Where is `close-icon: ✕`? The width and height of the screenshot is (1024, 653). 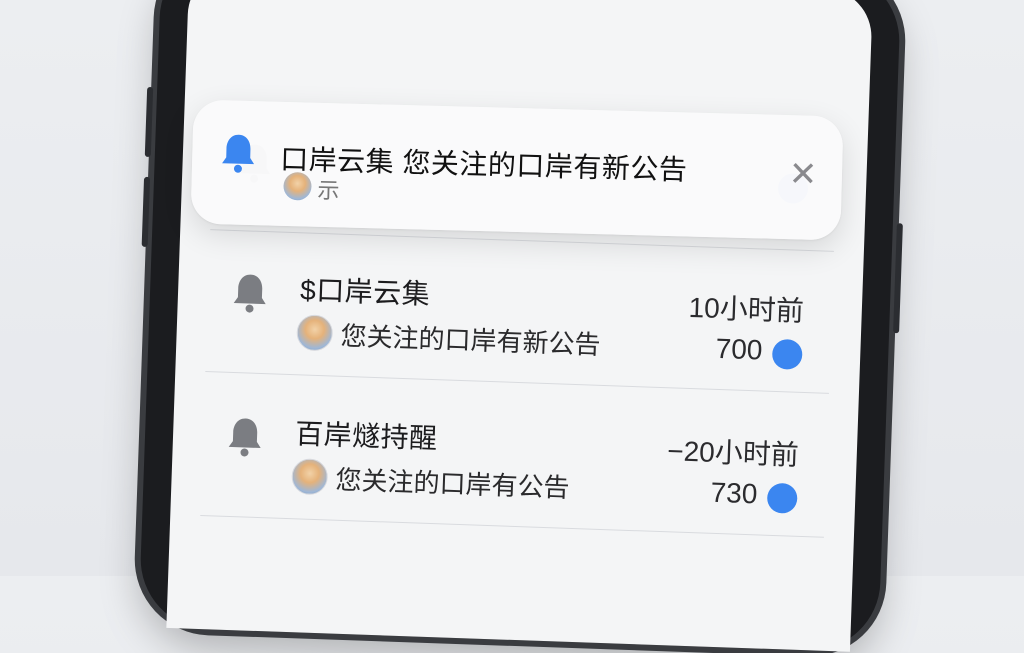 close-icon: ✕ is located at coordinates (803, 174).